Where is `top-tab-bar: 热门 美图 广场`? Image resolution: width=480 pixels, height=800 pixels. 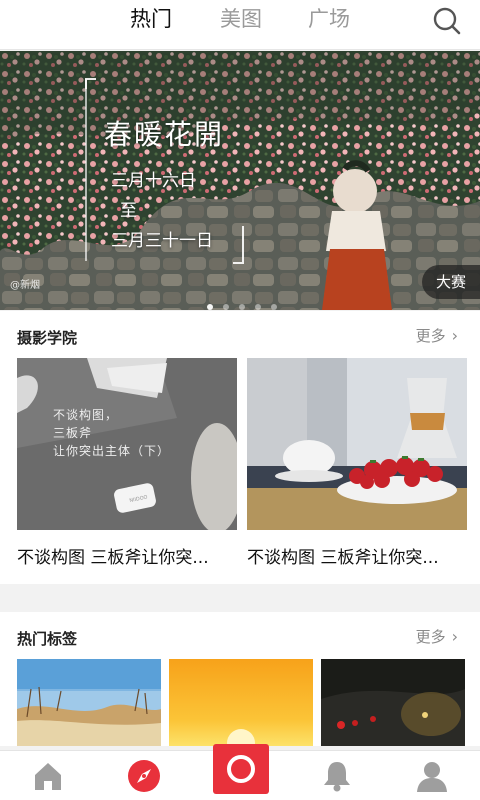
top-tab-bar: 热门 美图 广场 is located at coordinates (240, 25).